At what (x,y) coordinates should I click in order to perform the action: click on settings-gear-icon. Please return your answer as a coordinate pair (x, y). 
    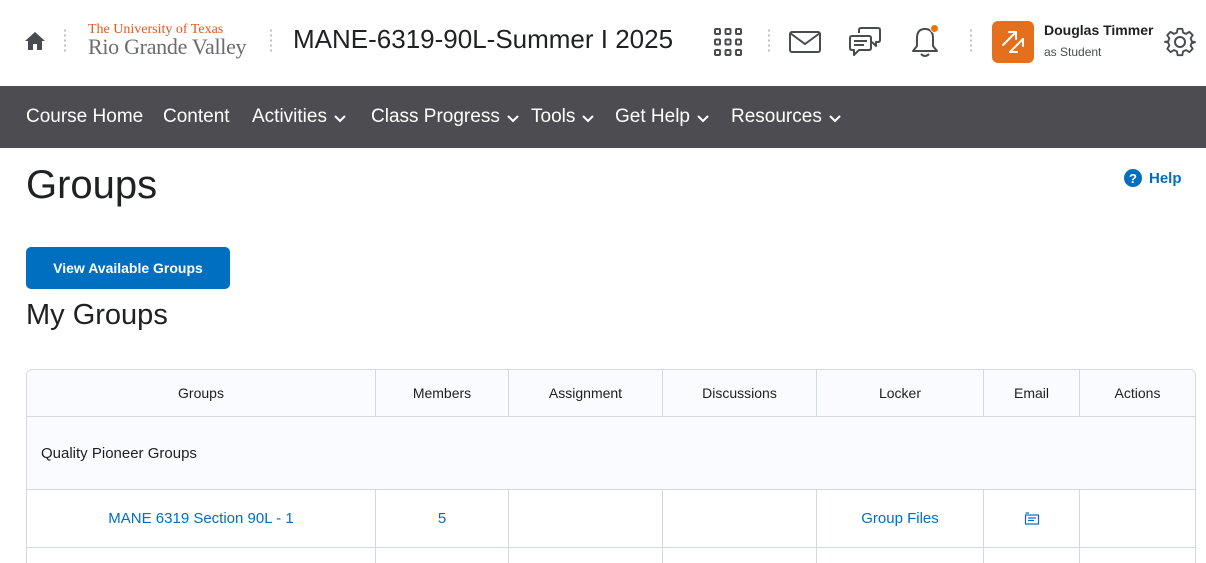
    Looking at the image, I should click on (1180, 42).